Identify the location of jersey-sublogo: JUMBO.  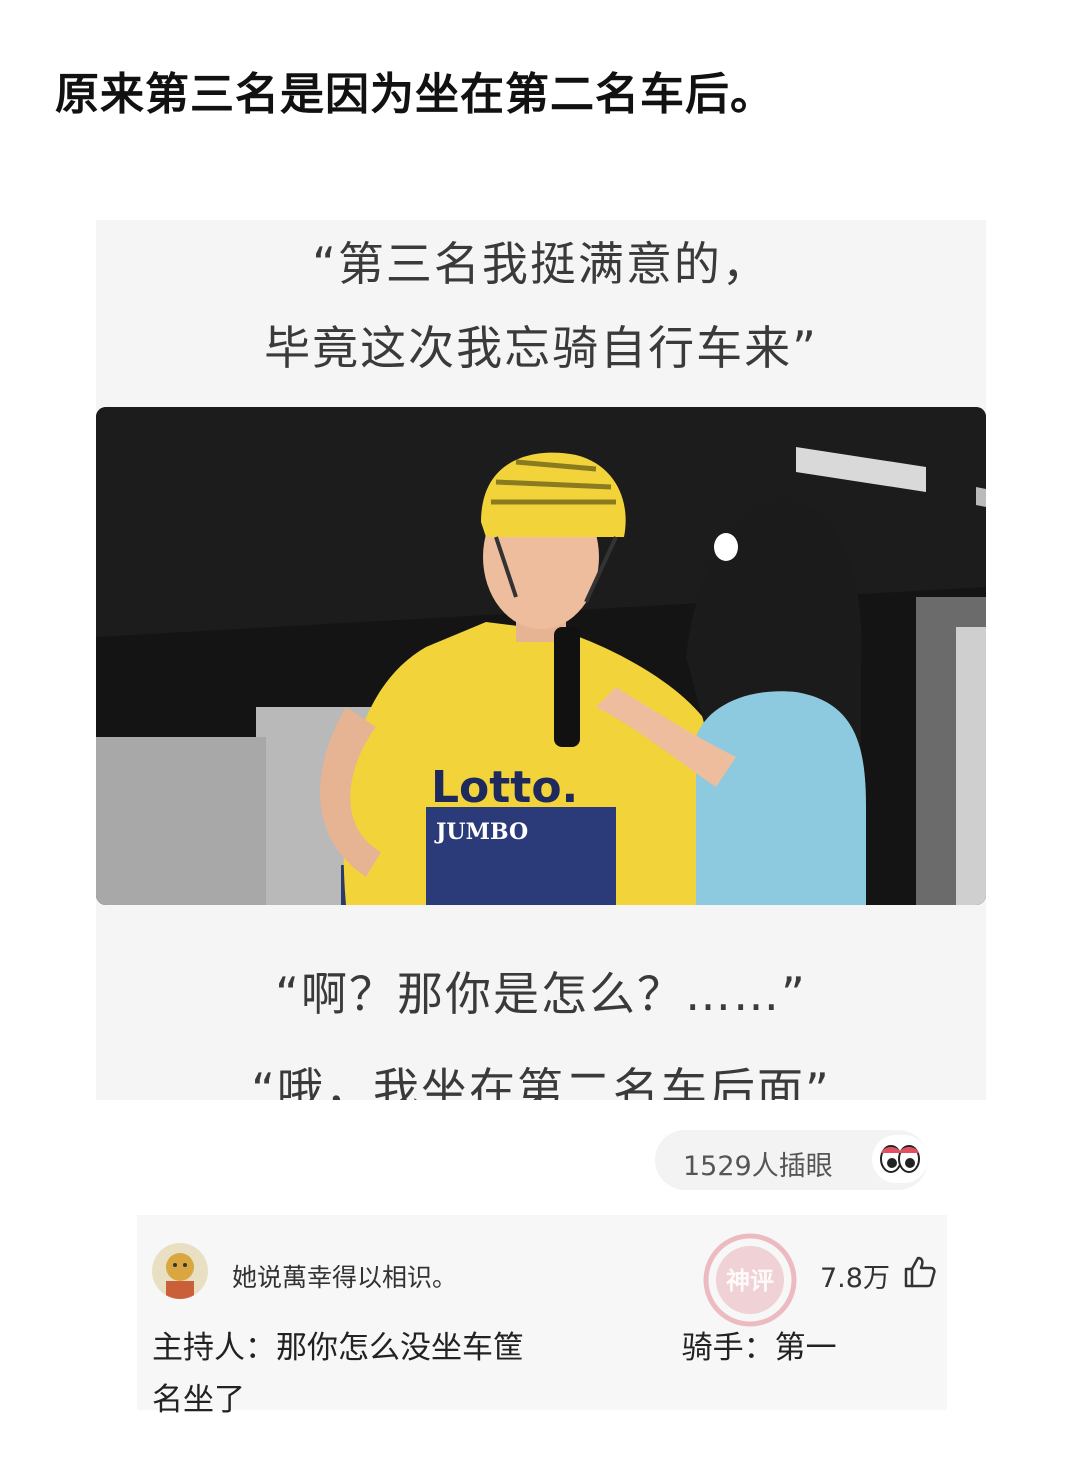
(481, 832).